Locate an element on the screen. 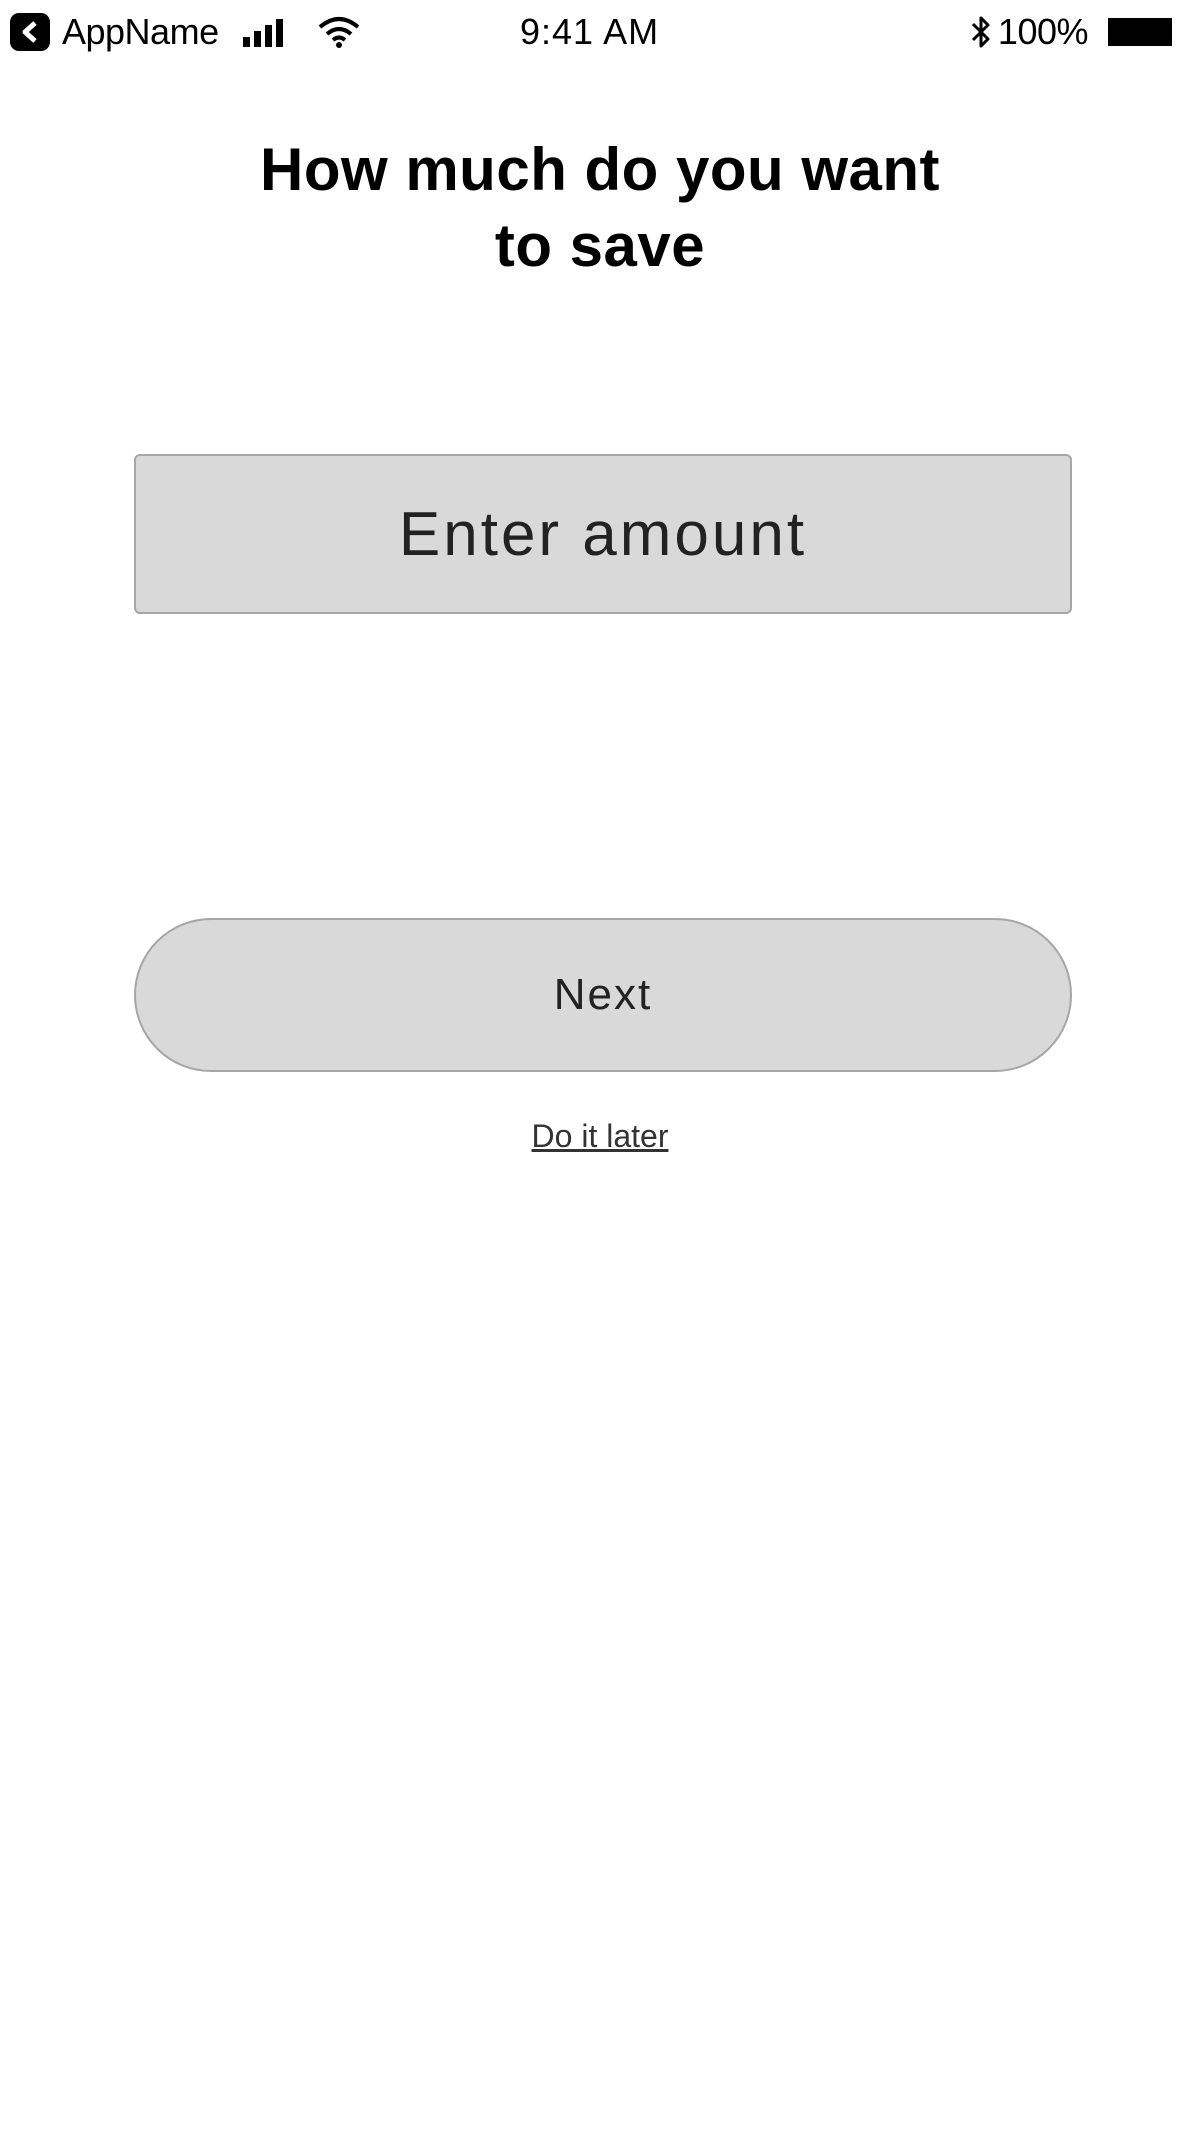 The image size is (1200, 2136). page-title-line1: How much do you want is located at coordinates (600, 169).